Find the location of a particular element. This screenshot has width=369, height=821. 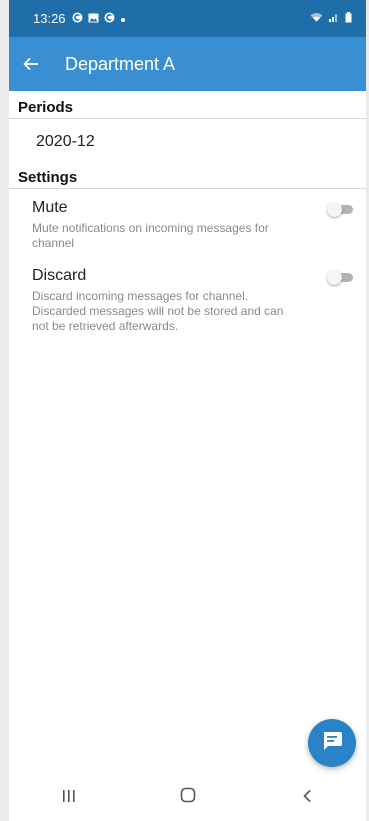

arrow-left-icon is located at coordinates (41, 64).